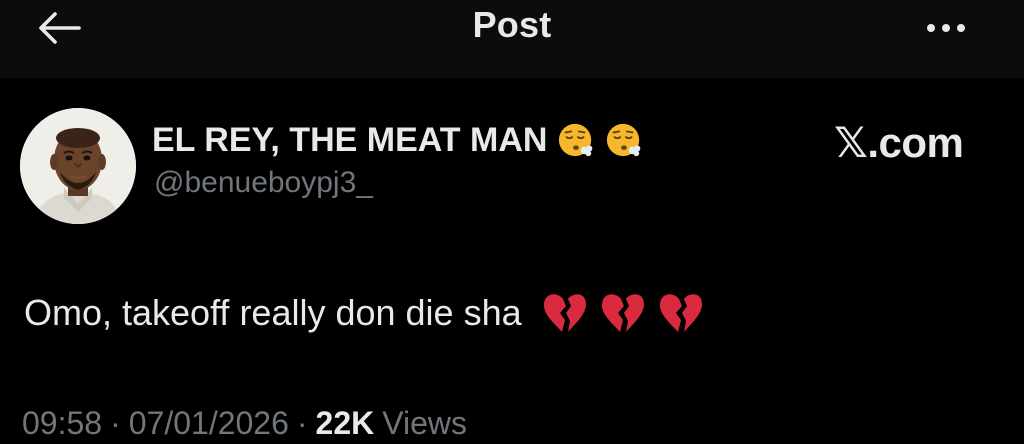 This screenshot has height=444, width=1024. I want to click on author-handle: @benueboypj3_, so click(263, 183).